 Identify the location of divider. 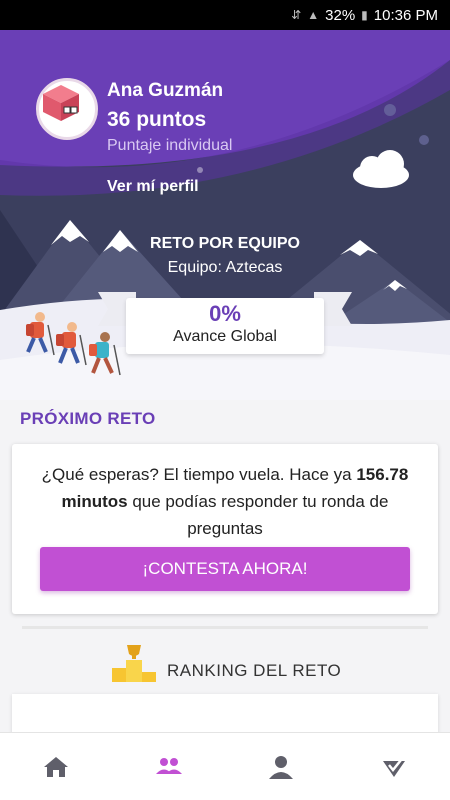
(225, 627).